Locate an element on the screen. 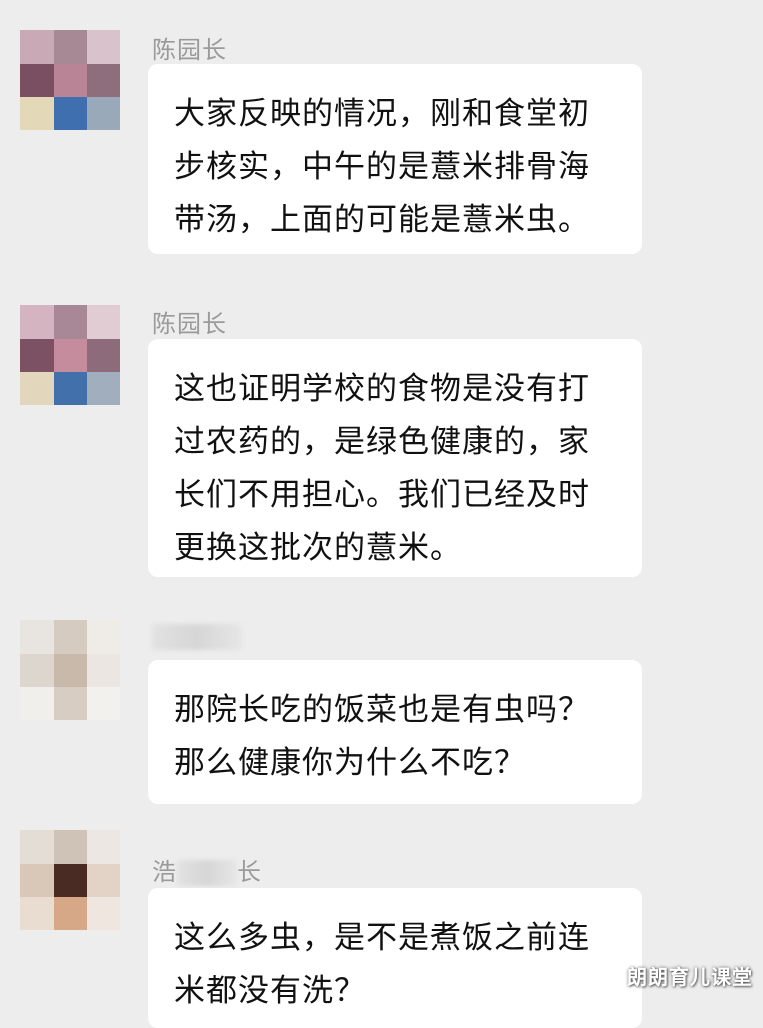 The height and width of the screenshot is (1028, 763). message-bubble: 那院长吃的饭菜也是有虫吗？ 那么健康你为什么不吃？ is located at coordinates (395, 732).